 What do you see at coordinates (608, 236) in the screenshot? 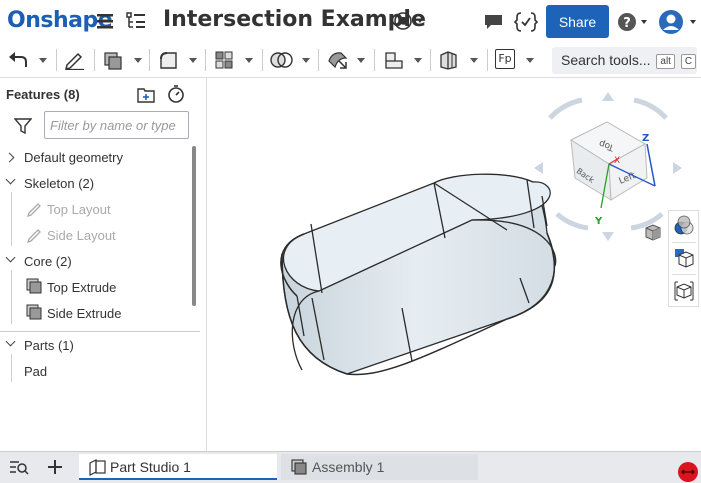
I see `rotate-down-icon` at bounding box center [608, 236].